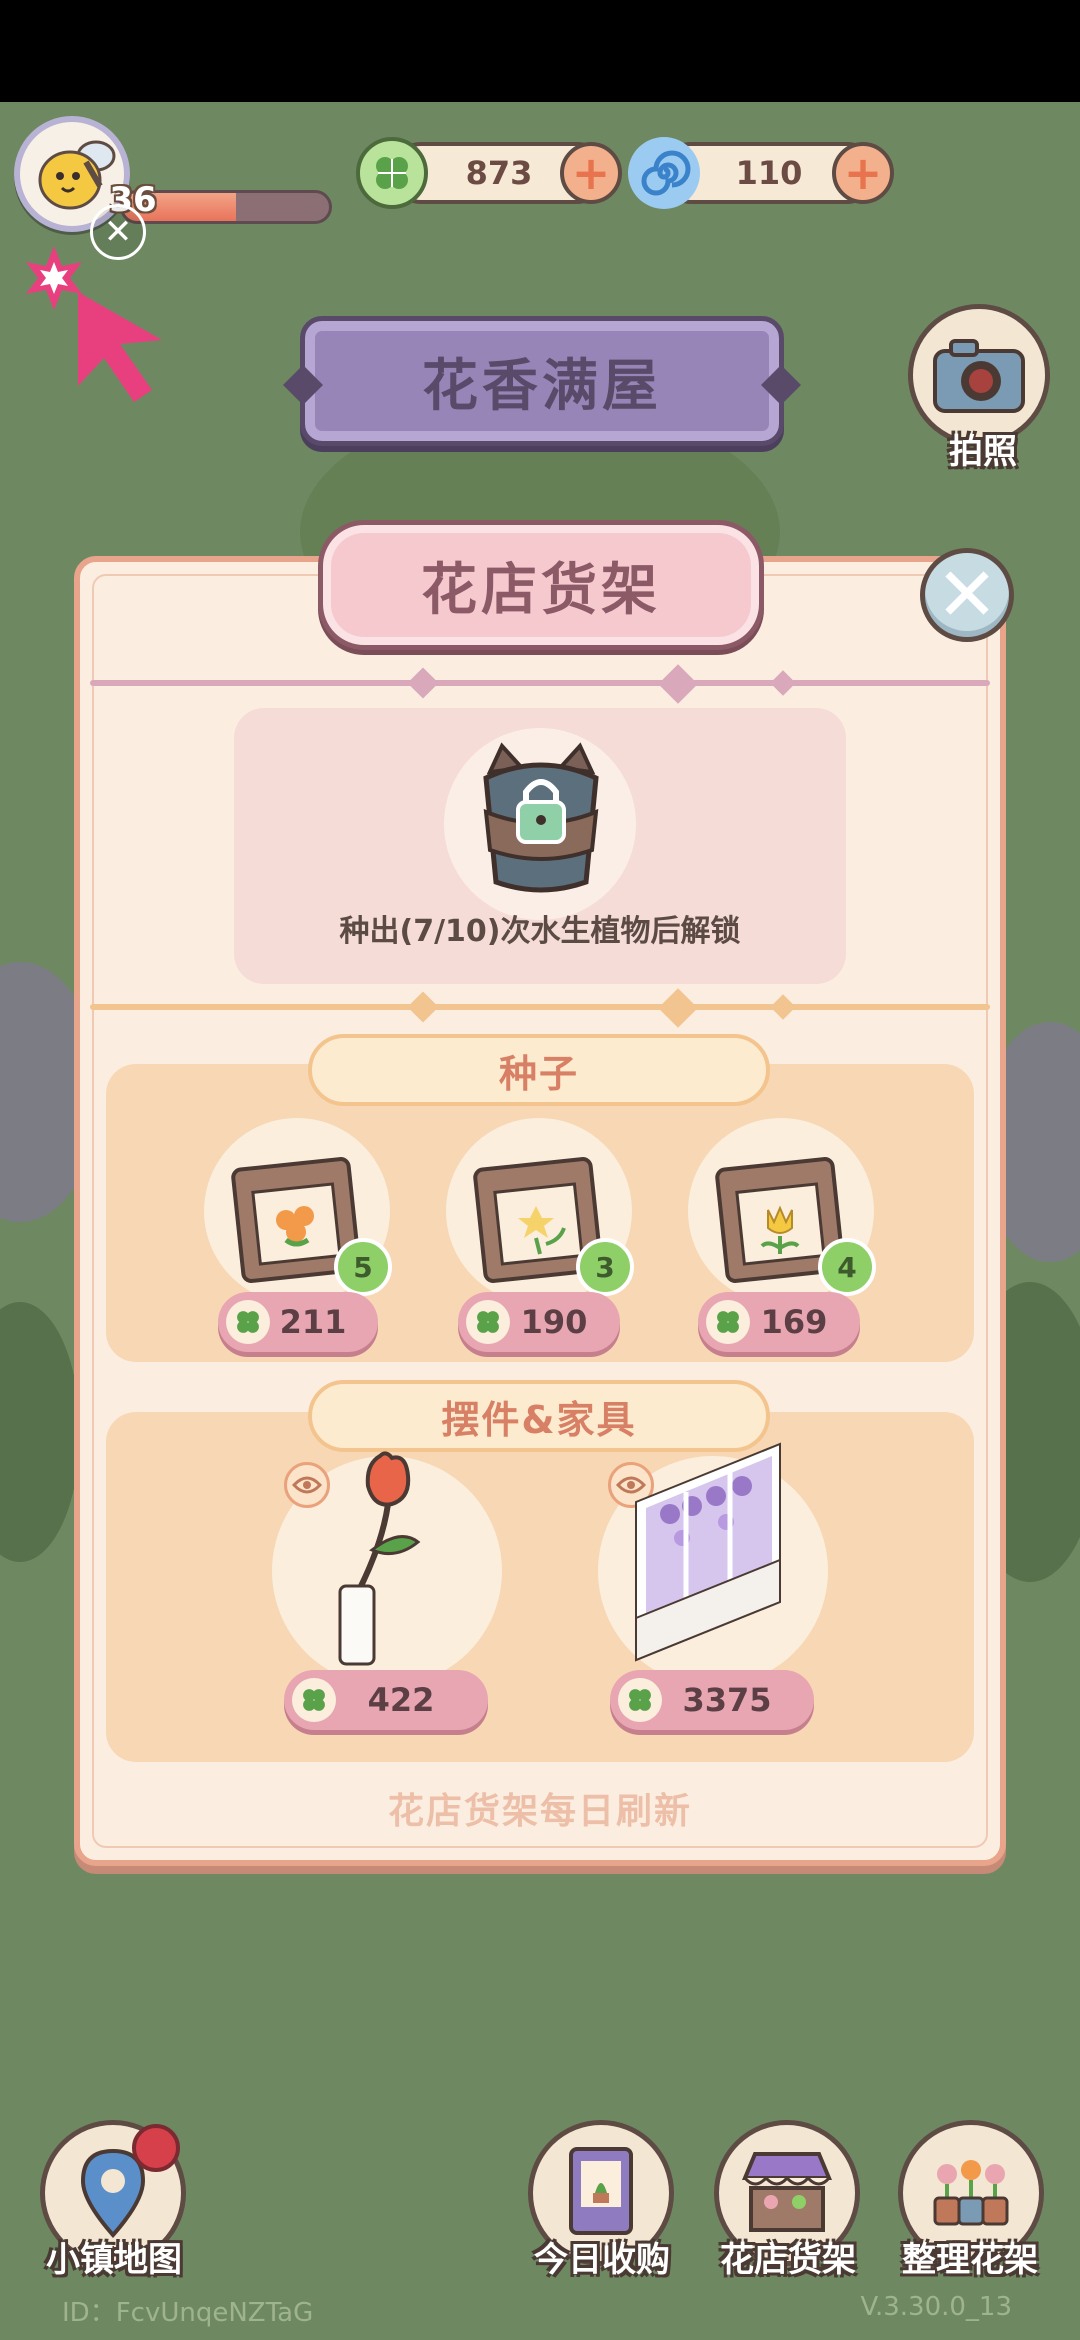  Describe the element at coordinates (970, 2260) in the screenshot. I see `arrange-shelf-label: 整理花架` at that location.